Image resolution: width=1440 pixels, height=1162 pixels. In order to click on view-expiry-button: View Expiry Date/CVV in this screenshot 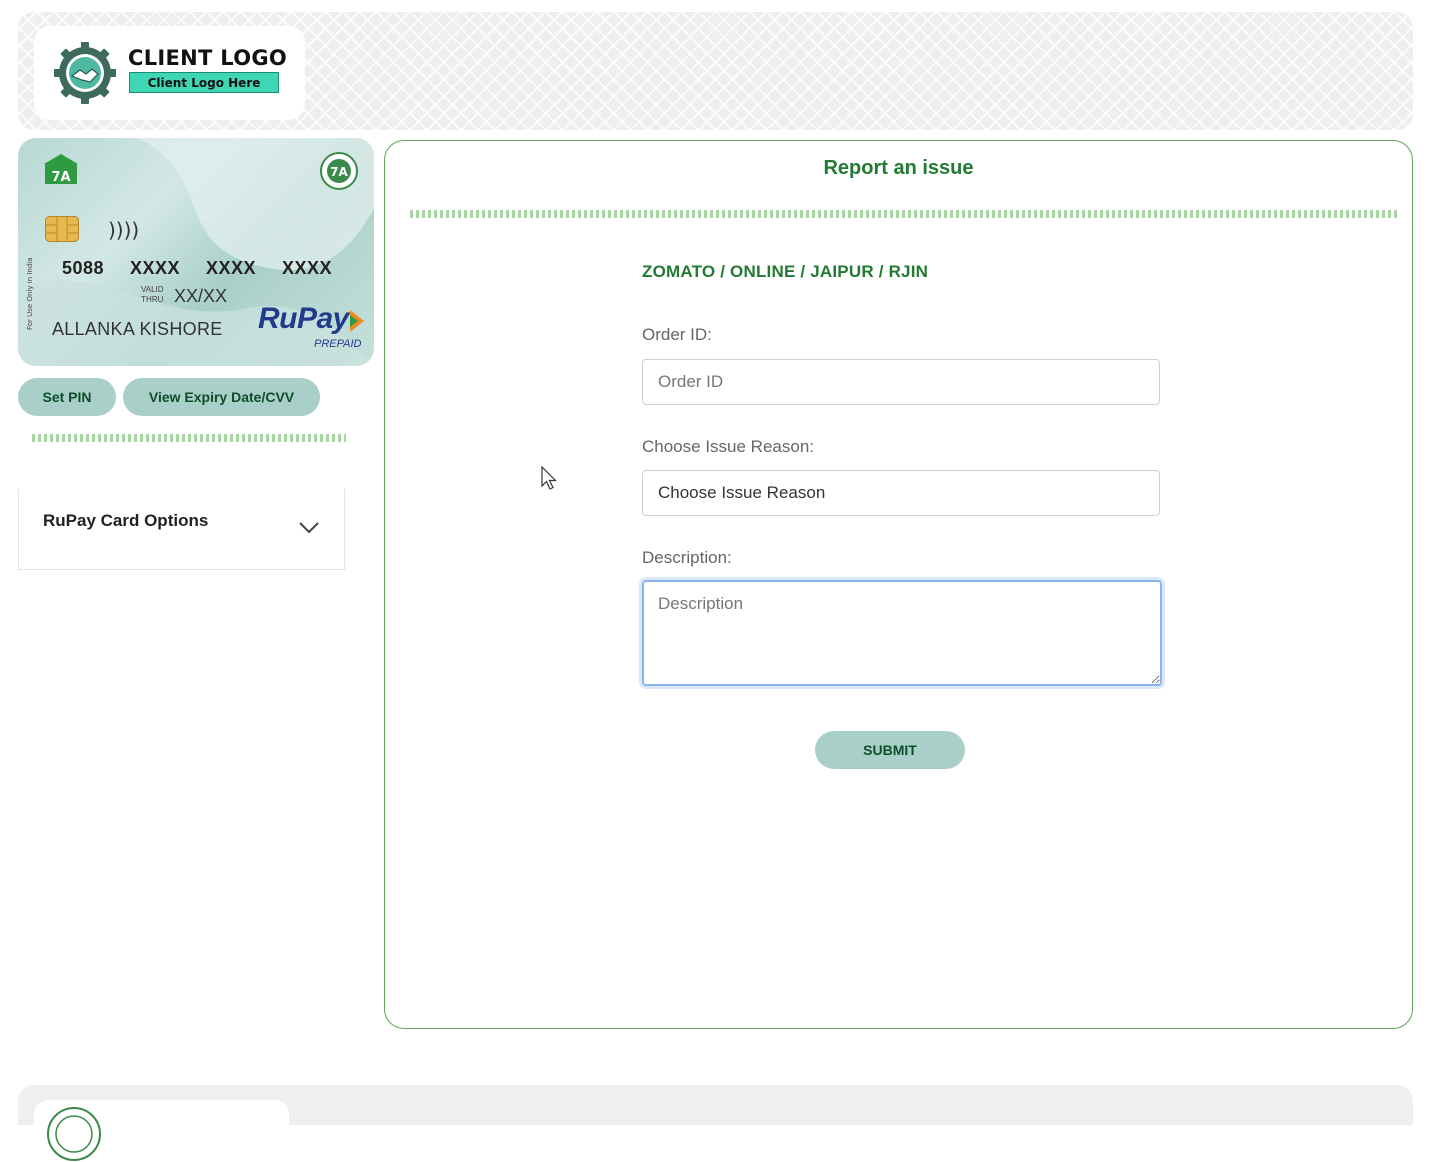, I will do `click(221, 397)`.